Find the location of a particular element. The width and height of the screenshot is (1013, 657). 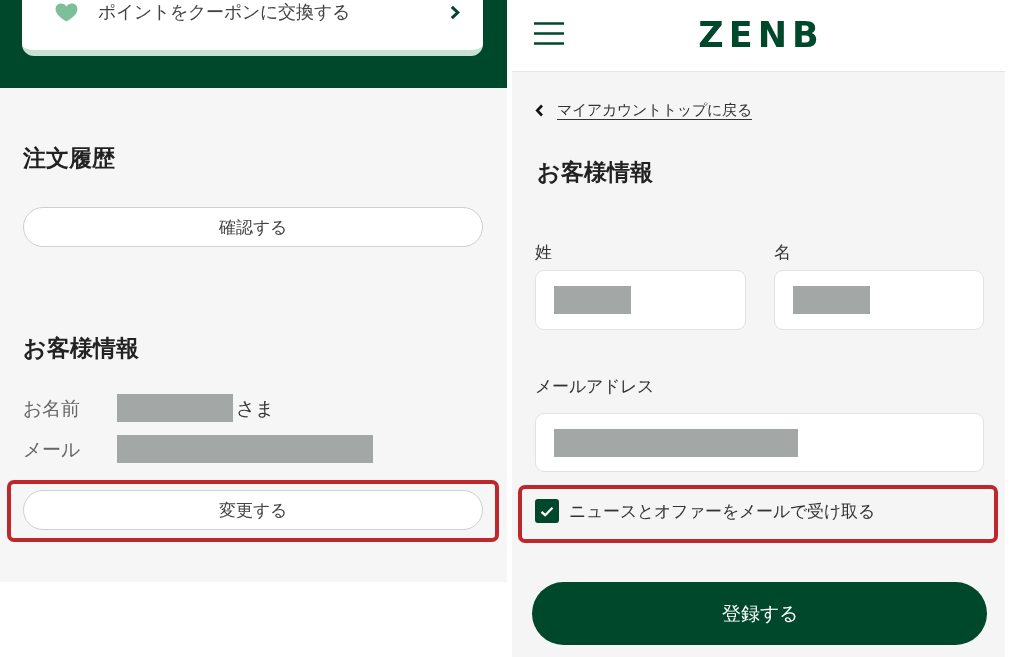

page-heading: お客様情報 is located at coordinates (595, 172).